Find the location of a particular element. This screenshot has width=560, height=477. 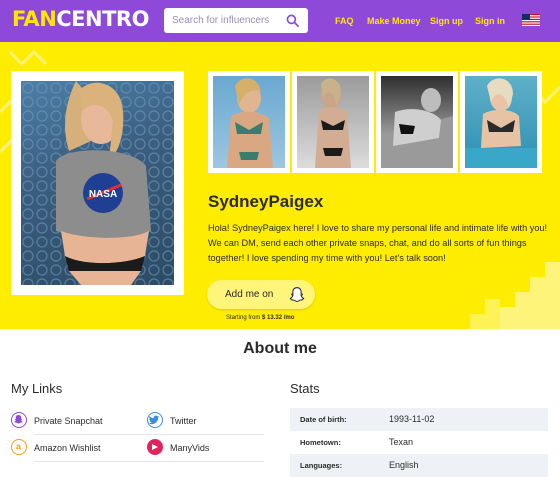

link-label-amazon-wishlist: Amazon Wishlist is located at coordinates (67, 448).